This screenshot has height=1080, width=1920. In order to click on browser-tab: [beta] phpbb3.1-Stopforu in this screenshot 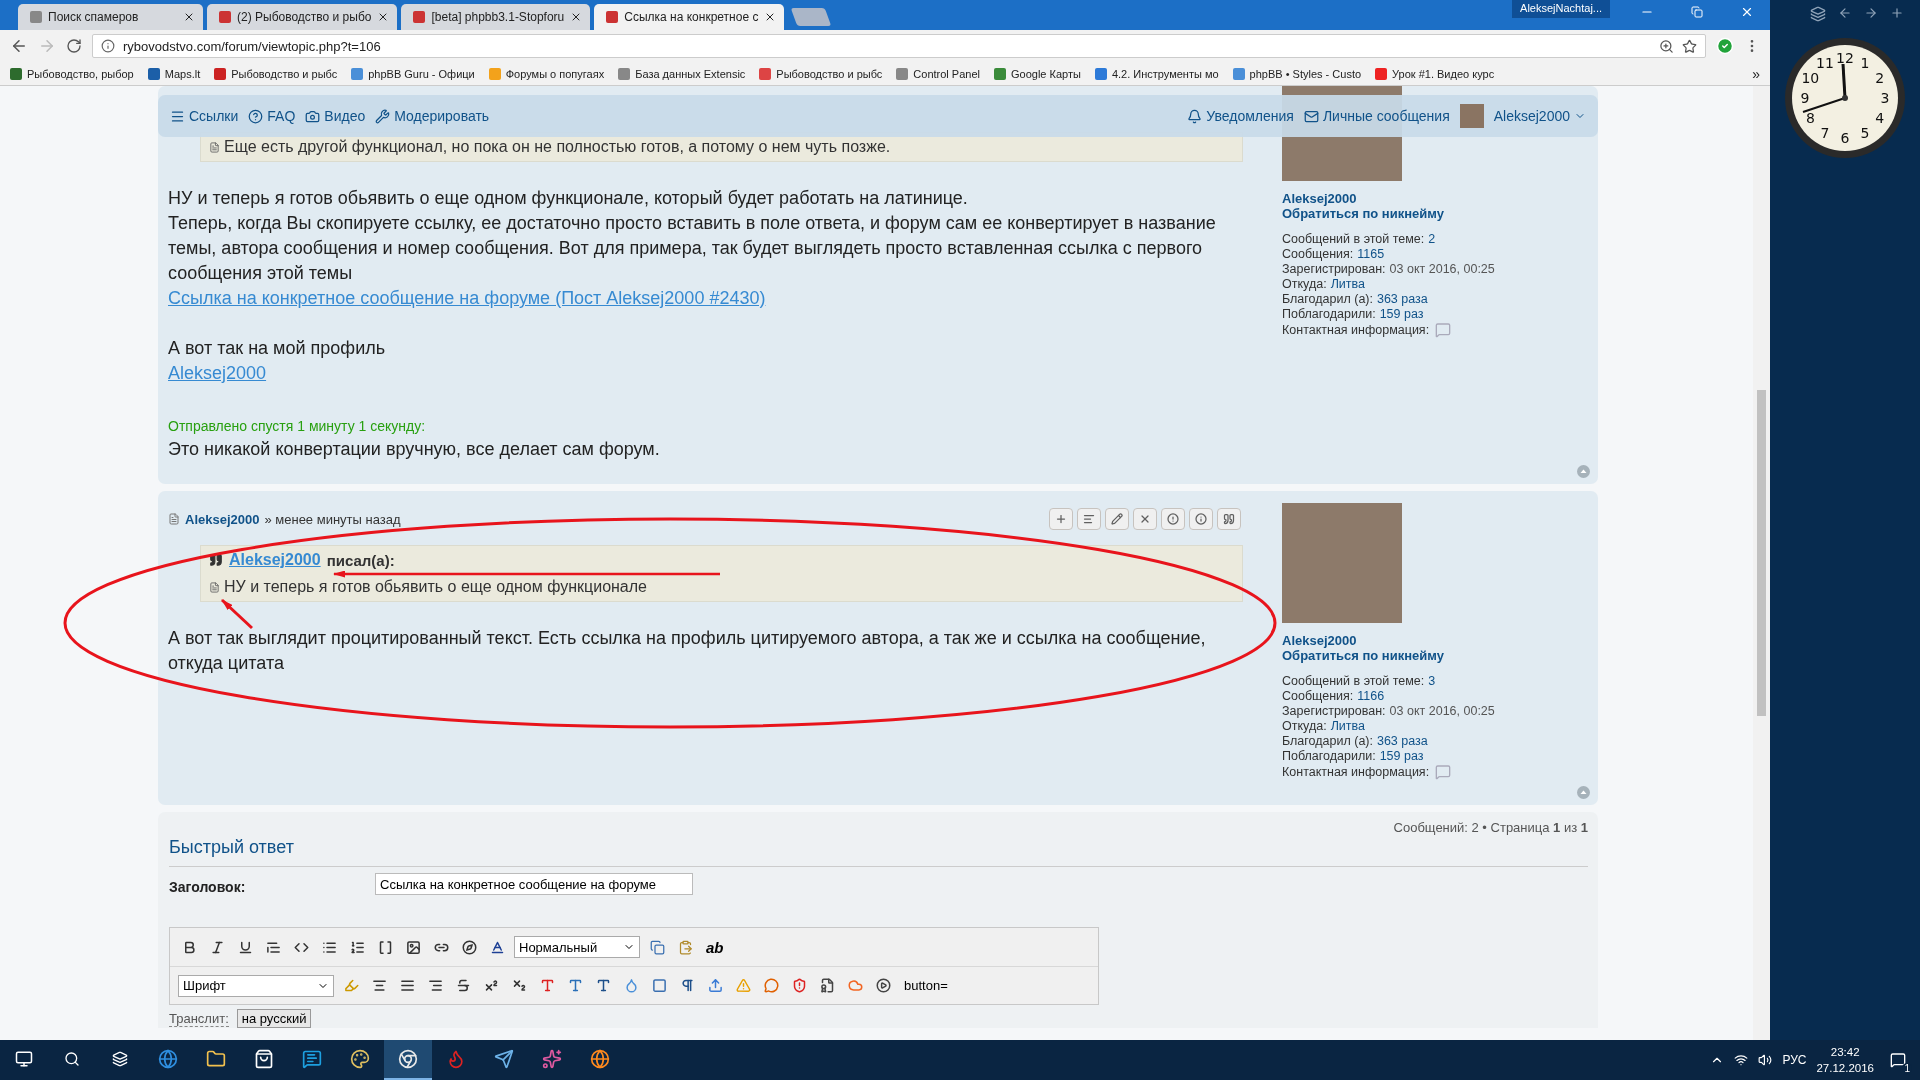, I will do `click(496, 17)`.